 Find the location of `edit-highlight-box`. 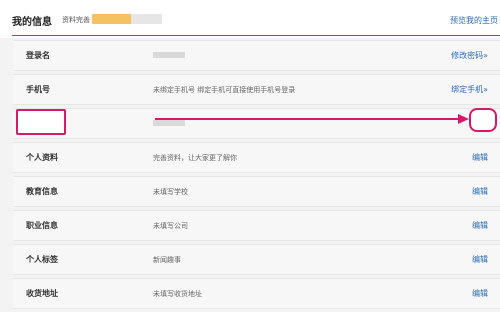

edit-highlight-box is located at coordinates (483, 120).